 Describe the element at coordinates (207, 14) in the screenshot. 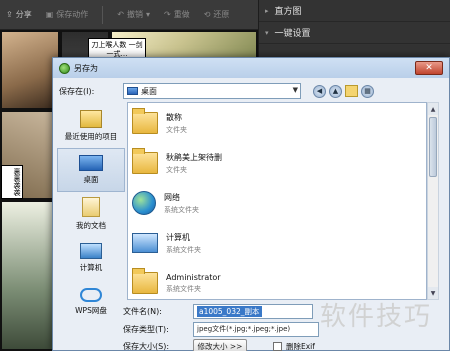

I see `restore-icon: ⟲` at that location.